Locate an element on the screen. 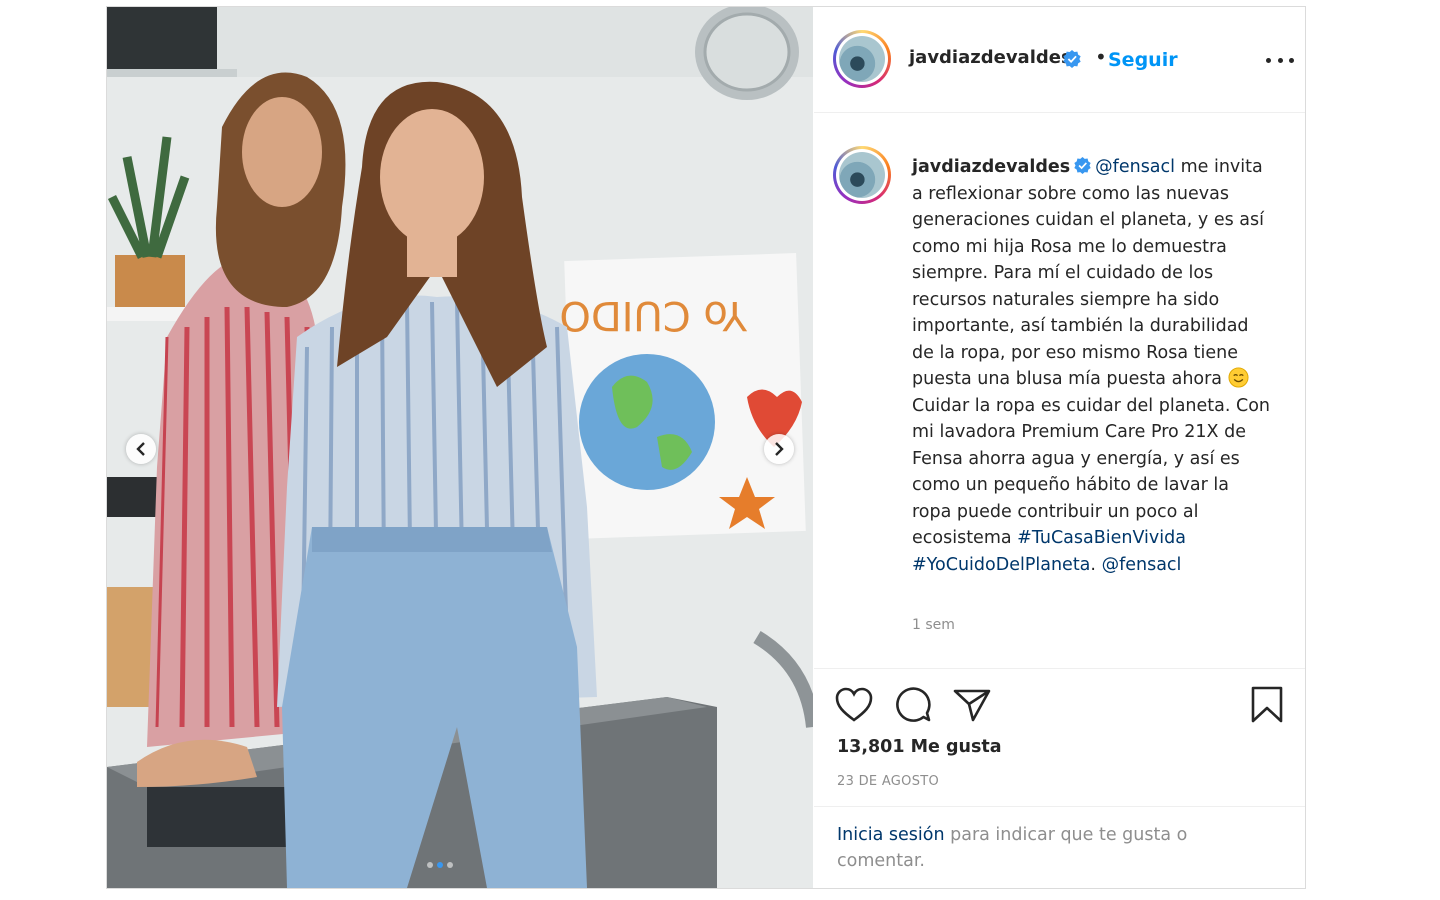 This screenshot has width=1440, height=900. chevron-left-icon is located at coordinates (140, 449).